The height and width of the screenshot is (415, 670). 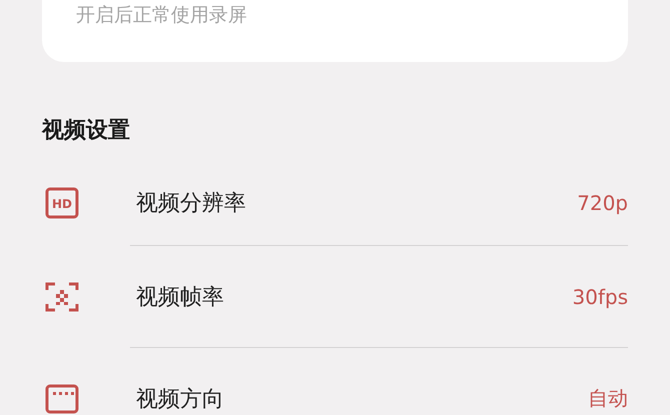 I want to click on frame-rate-icon, so click(x=62, y=297).